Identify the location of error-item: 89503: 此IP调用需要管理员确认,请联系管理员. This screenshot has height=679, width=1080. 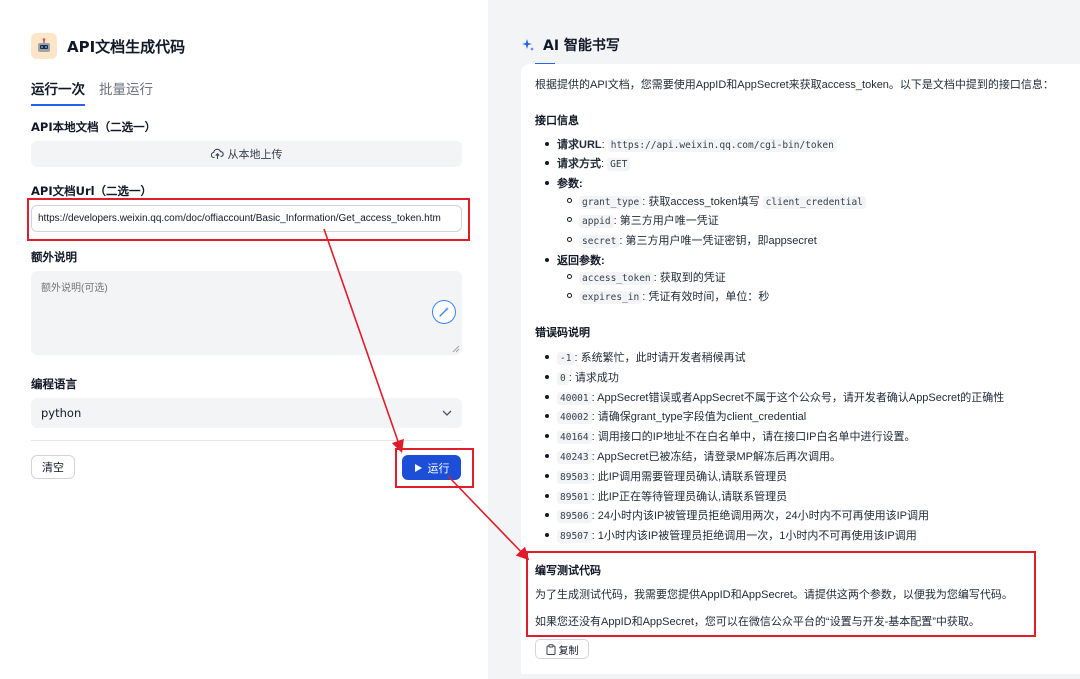
(672, 476).